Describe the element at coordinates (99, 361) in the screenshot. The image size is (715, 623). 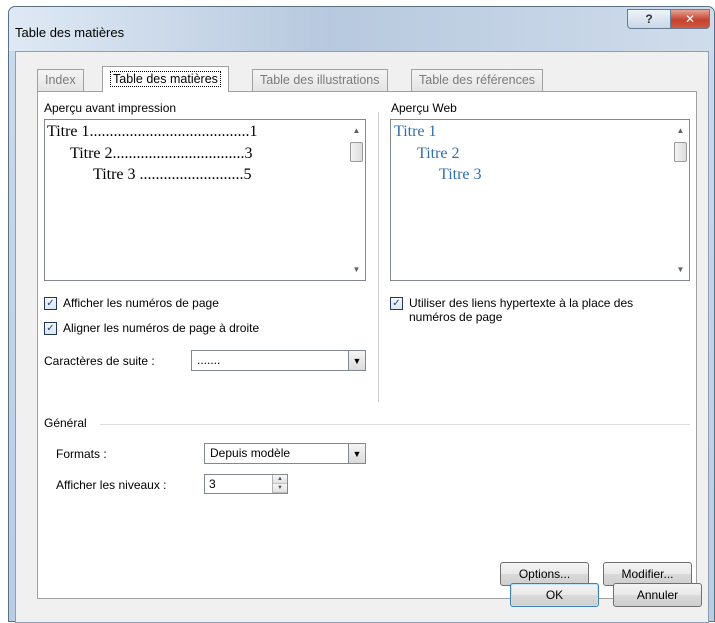
I see `tab-leader-label: Caractères de suite :` at that location.